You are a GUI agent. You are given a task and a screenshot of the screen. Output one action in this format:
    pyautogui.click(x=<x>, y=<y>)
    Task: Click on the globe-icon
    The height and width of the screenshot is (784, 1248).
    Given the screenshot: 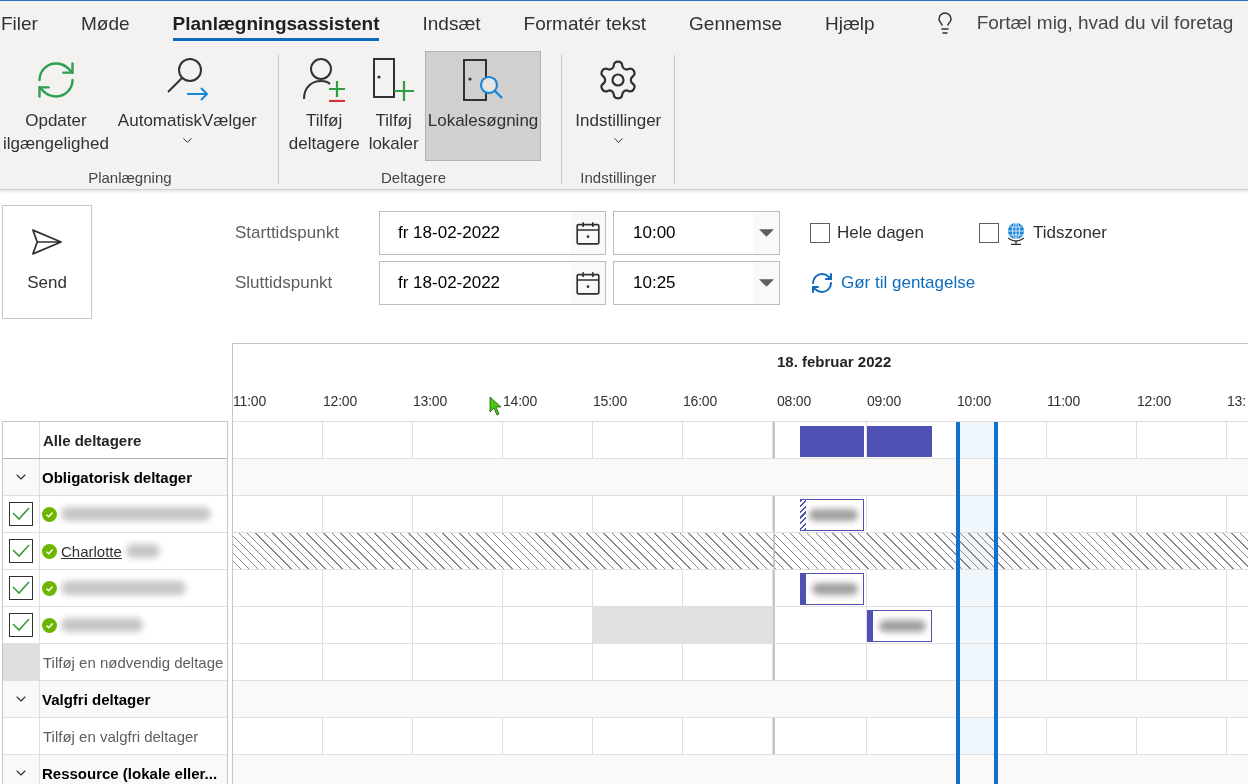 What is the action you would take?
    pyautogui.click(x=1015, y=233)
    